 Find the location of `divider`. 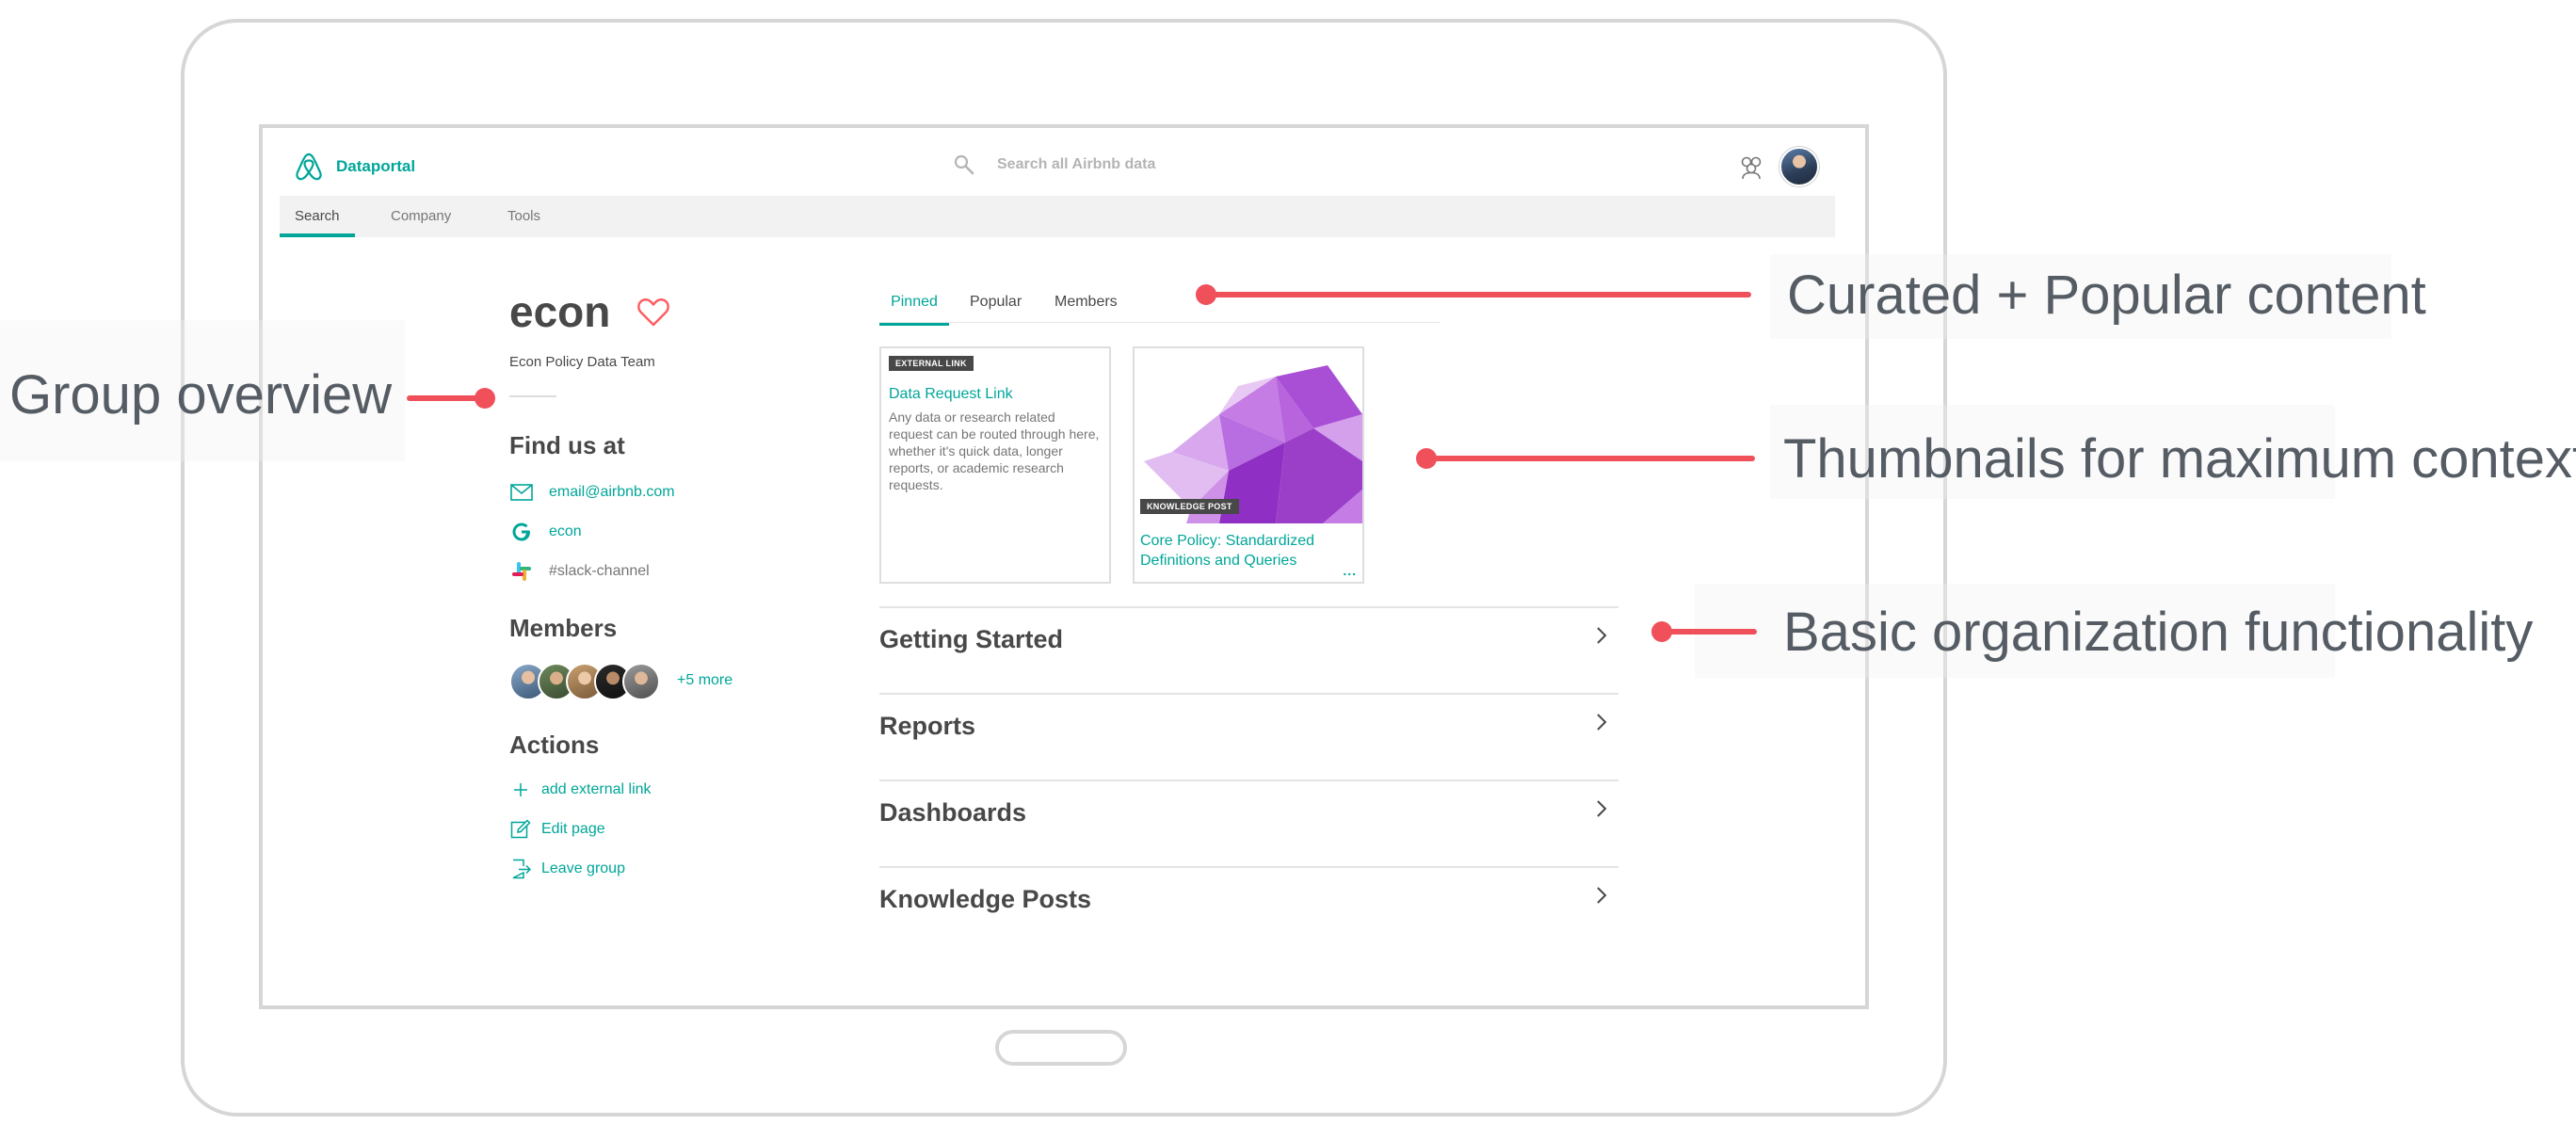

divider is located at coordinates (532, 396).